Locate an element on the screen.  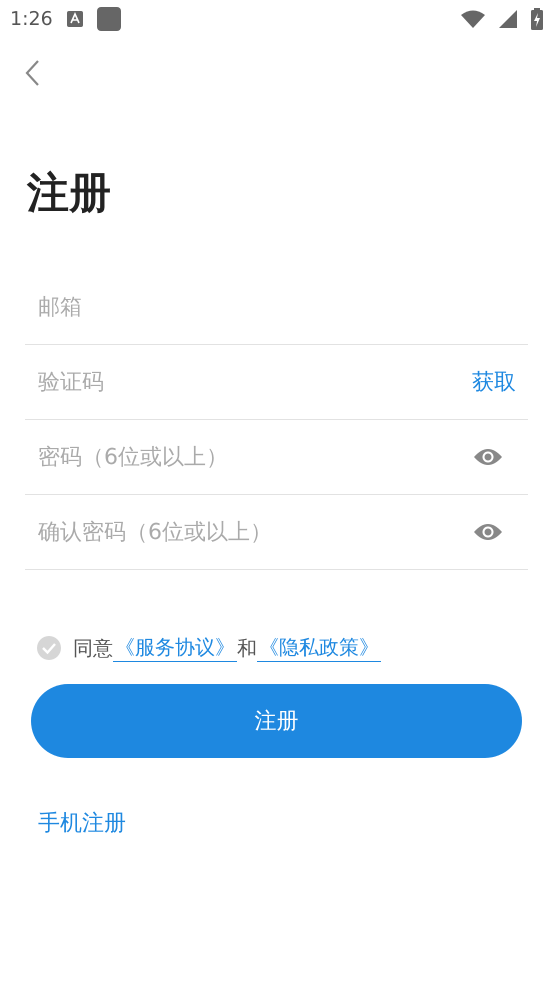
privacy-policy-link: 《隐私政策》 is located at coordinates (319, 648).